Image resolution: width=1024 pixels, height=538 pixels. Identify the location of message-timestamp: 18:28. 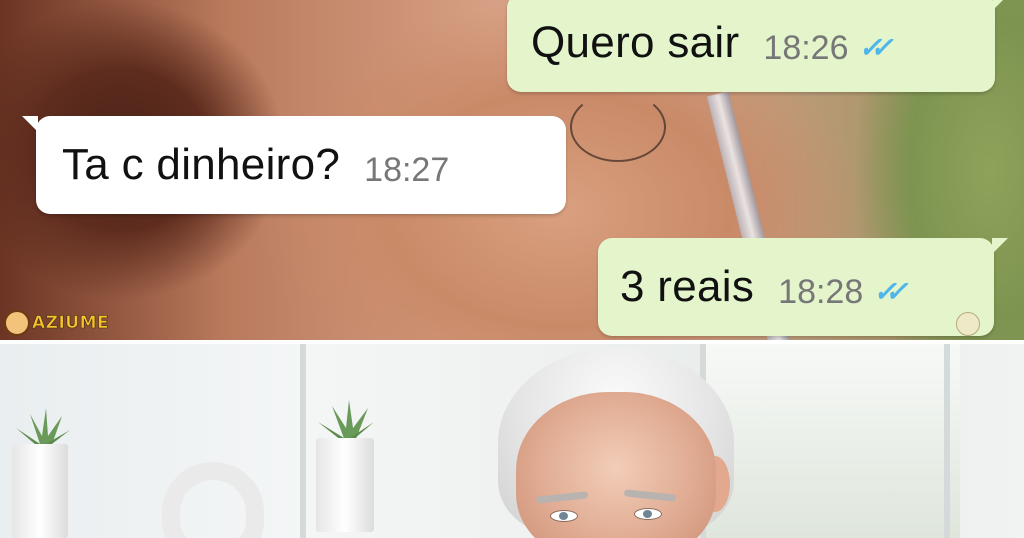
(821, 291).